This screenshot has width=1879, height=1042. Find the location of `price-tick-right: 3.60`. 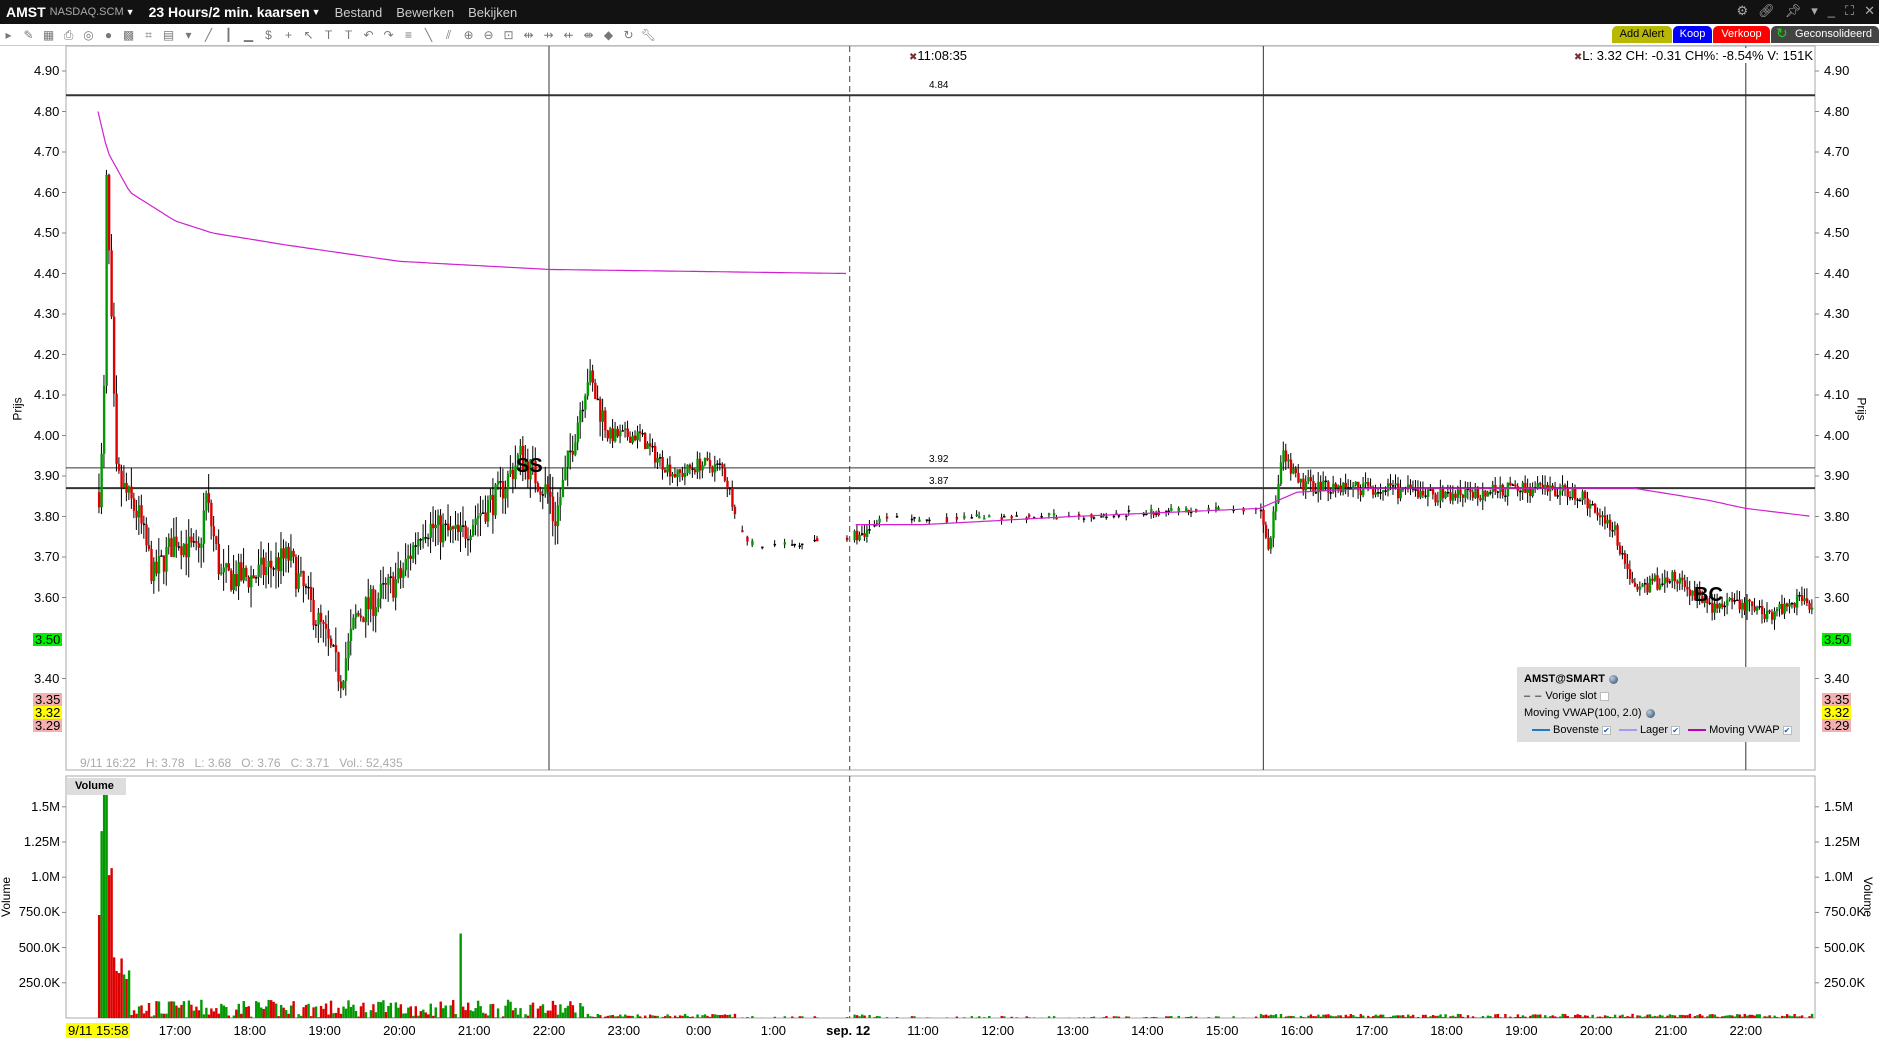

price-tick-right: 3.60 is located at coordinates (1837, 597).